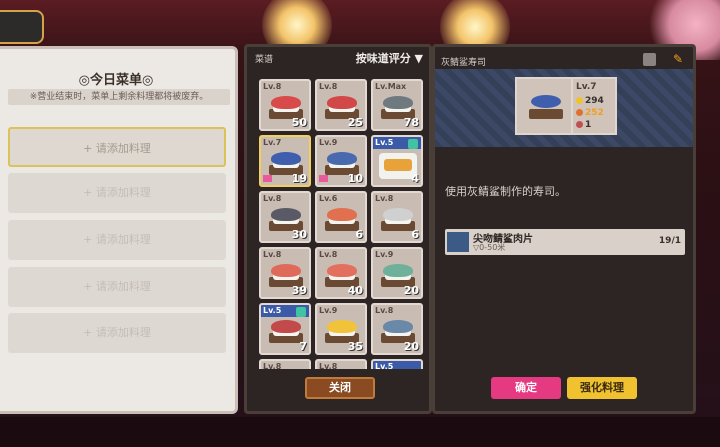 This screenshot has width=720, height=447. I want to click on recipe-tile: Lv.9 35, so click(341, 329).